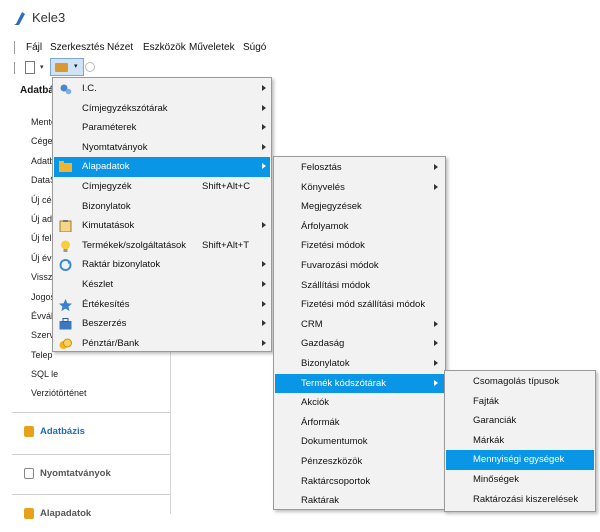 This screenshot has height=532, width=600. Describe the element at coordinates (520, 460) in the screenshot. I see `menu-item-mennyisegi-egysegek: Mennyiségi egységek` at that location.